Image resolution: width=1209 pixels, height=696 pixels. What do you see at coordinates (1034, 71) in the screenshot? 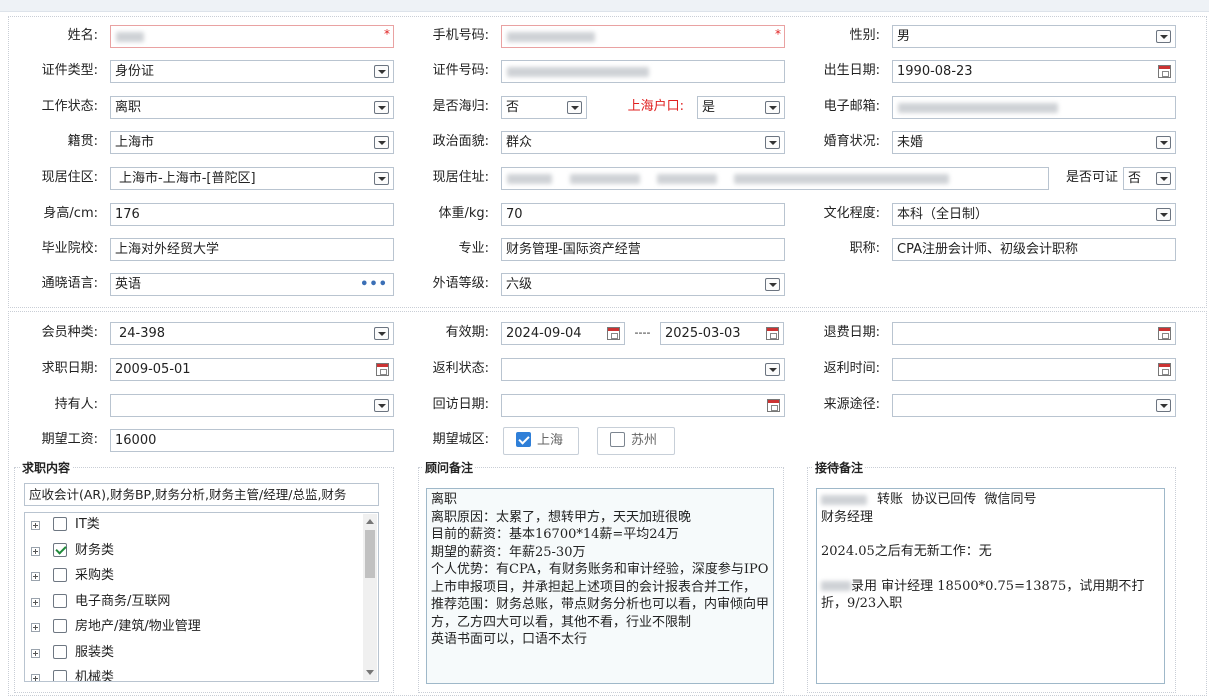
I see `birth-date-input: 1990-08-23` at bounding box center [1034, 71].